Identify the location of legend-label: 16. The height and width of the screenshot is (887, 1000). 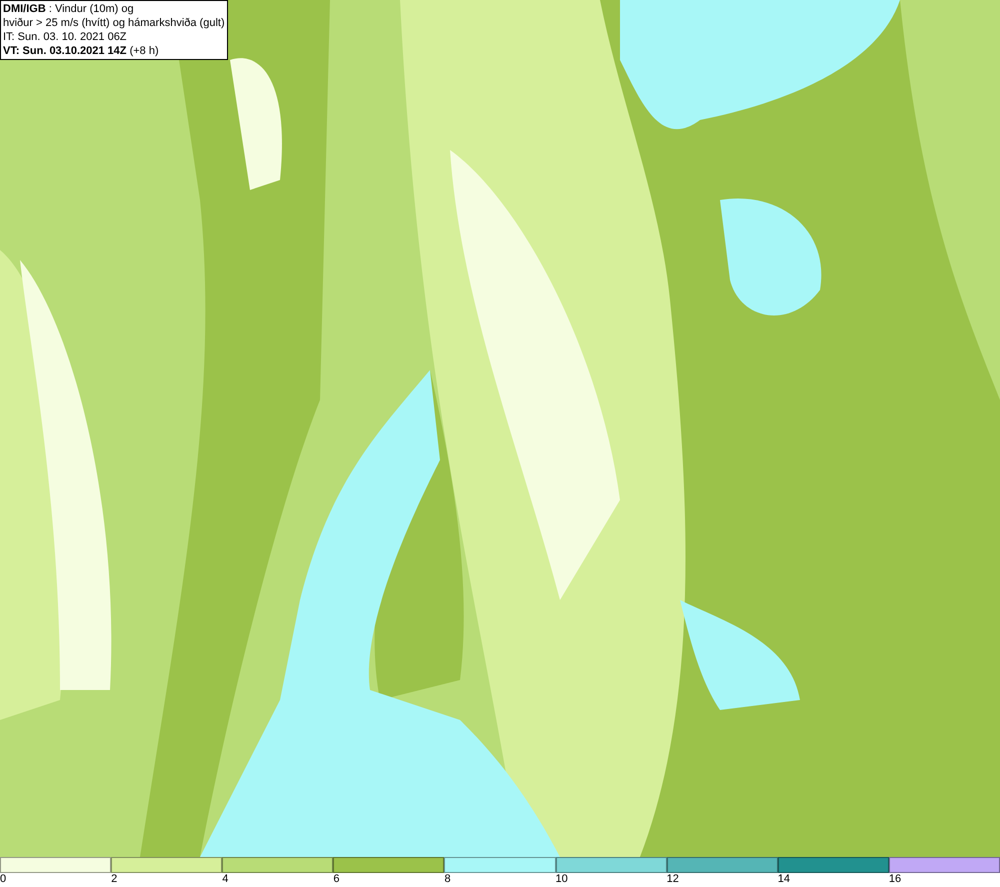
(895, 879).